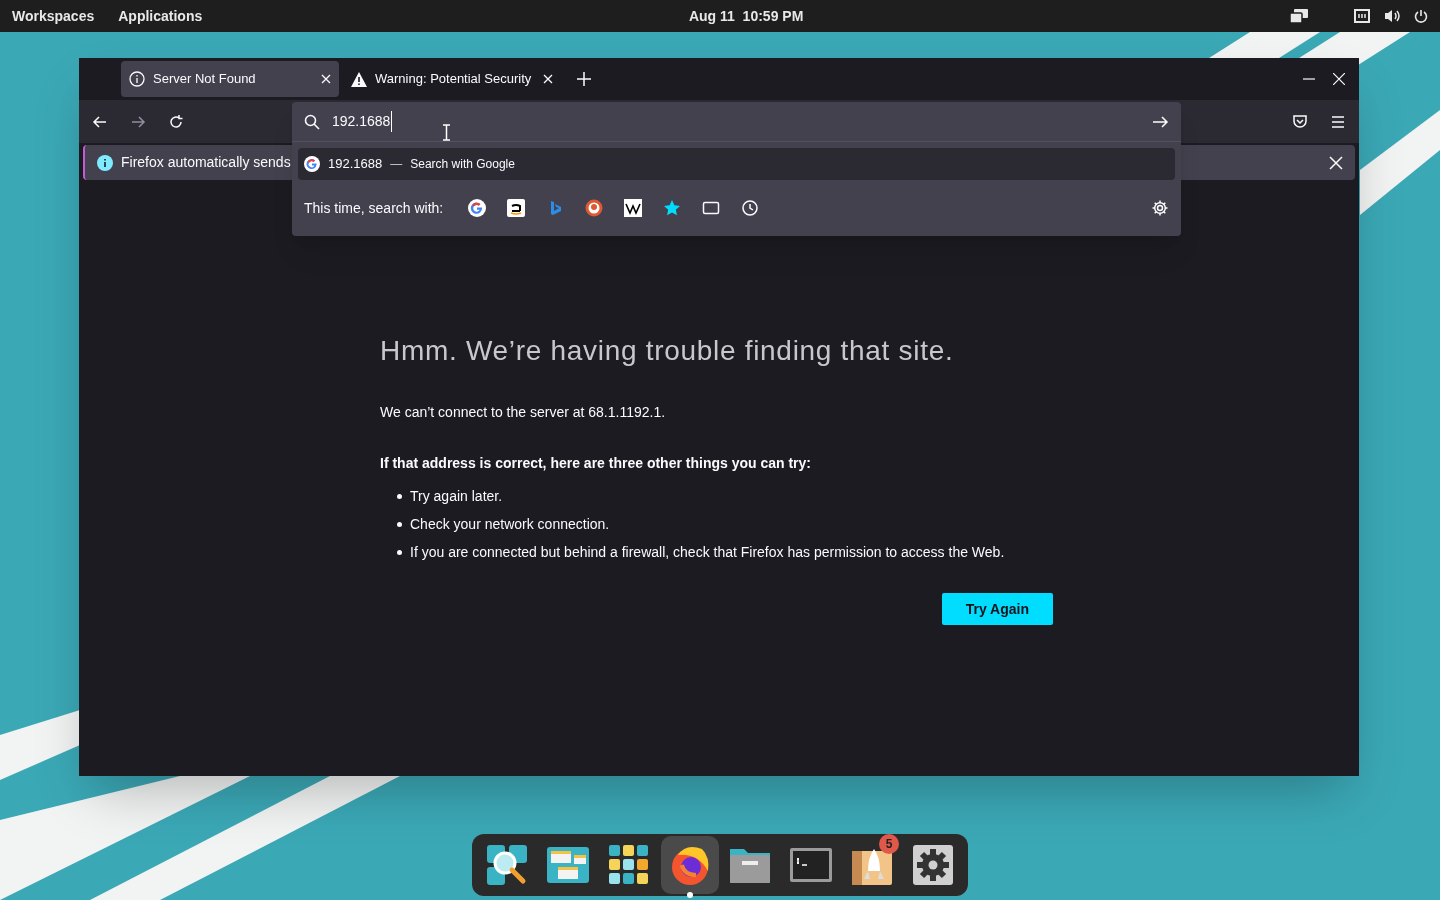  What do you see at coordinates (736, 164) in the screenshot?
I see `search-suggestion: 192.1688 — Search with Google` at bounding box center [736, 164].